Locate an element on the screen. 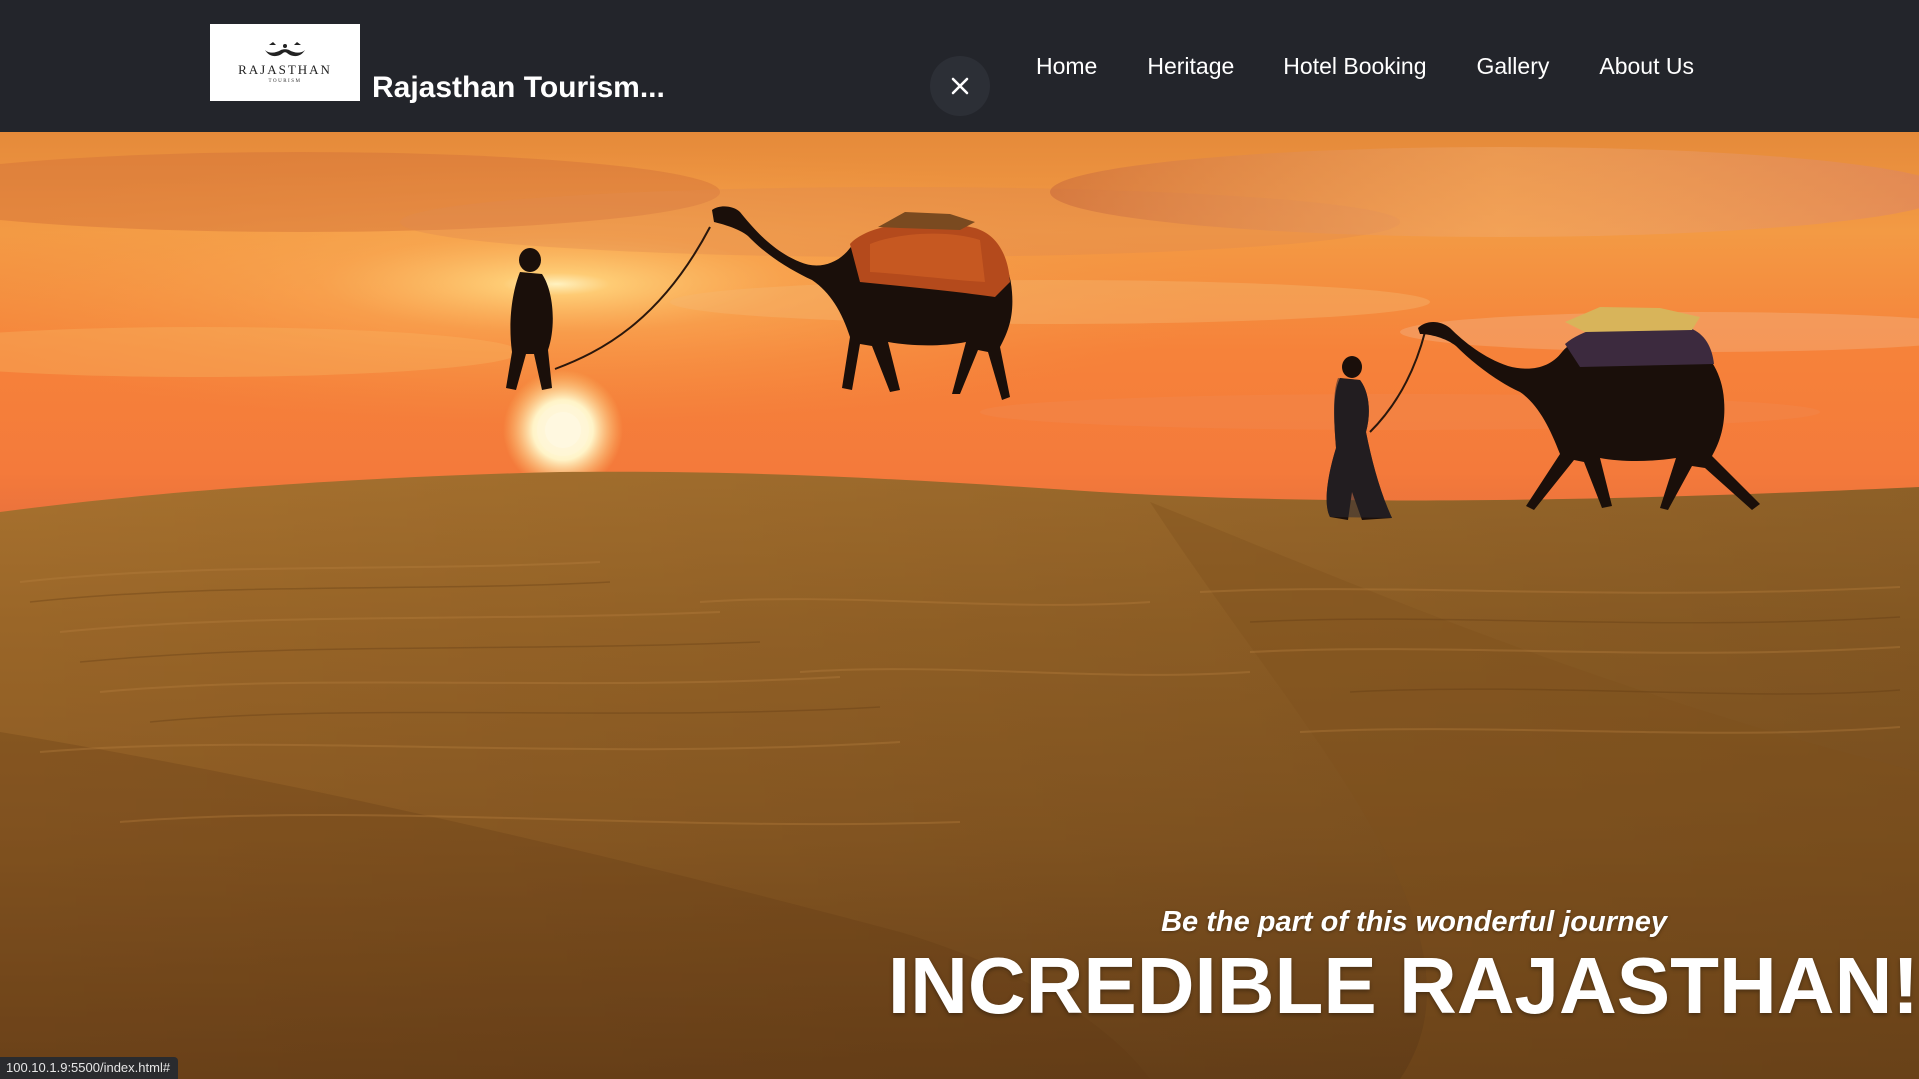  mustache-crown-logo-icon is located at coordinates (285, 49).